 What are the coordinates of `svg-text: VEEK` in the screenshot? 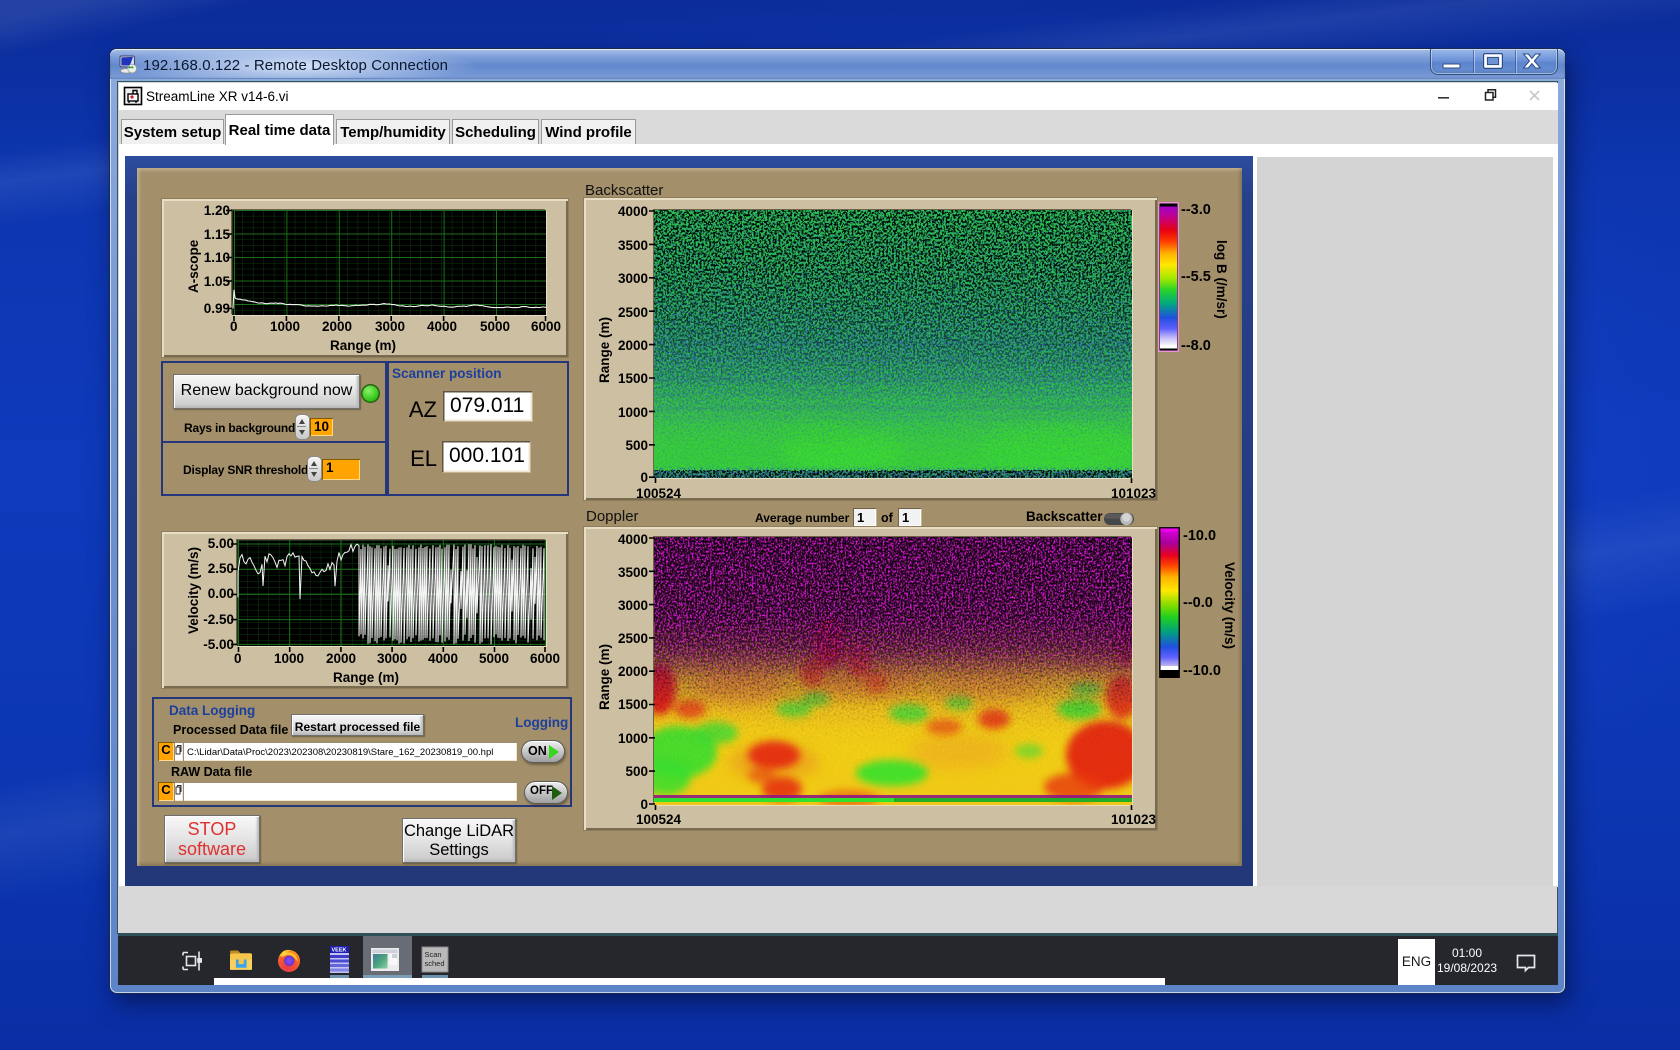 It's located at (339, 951).